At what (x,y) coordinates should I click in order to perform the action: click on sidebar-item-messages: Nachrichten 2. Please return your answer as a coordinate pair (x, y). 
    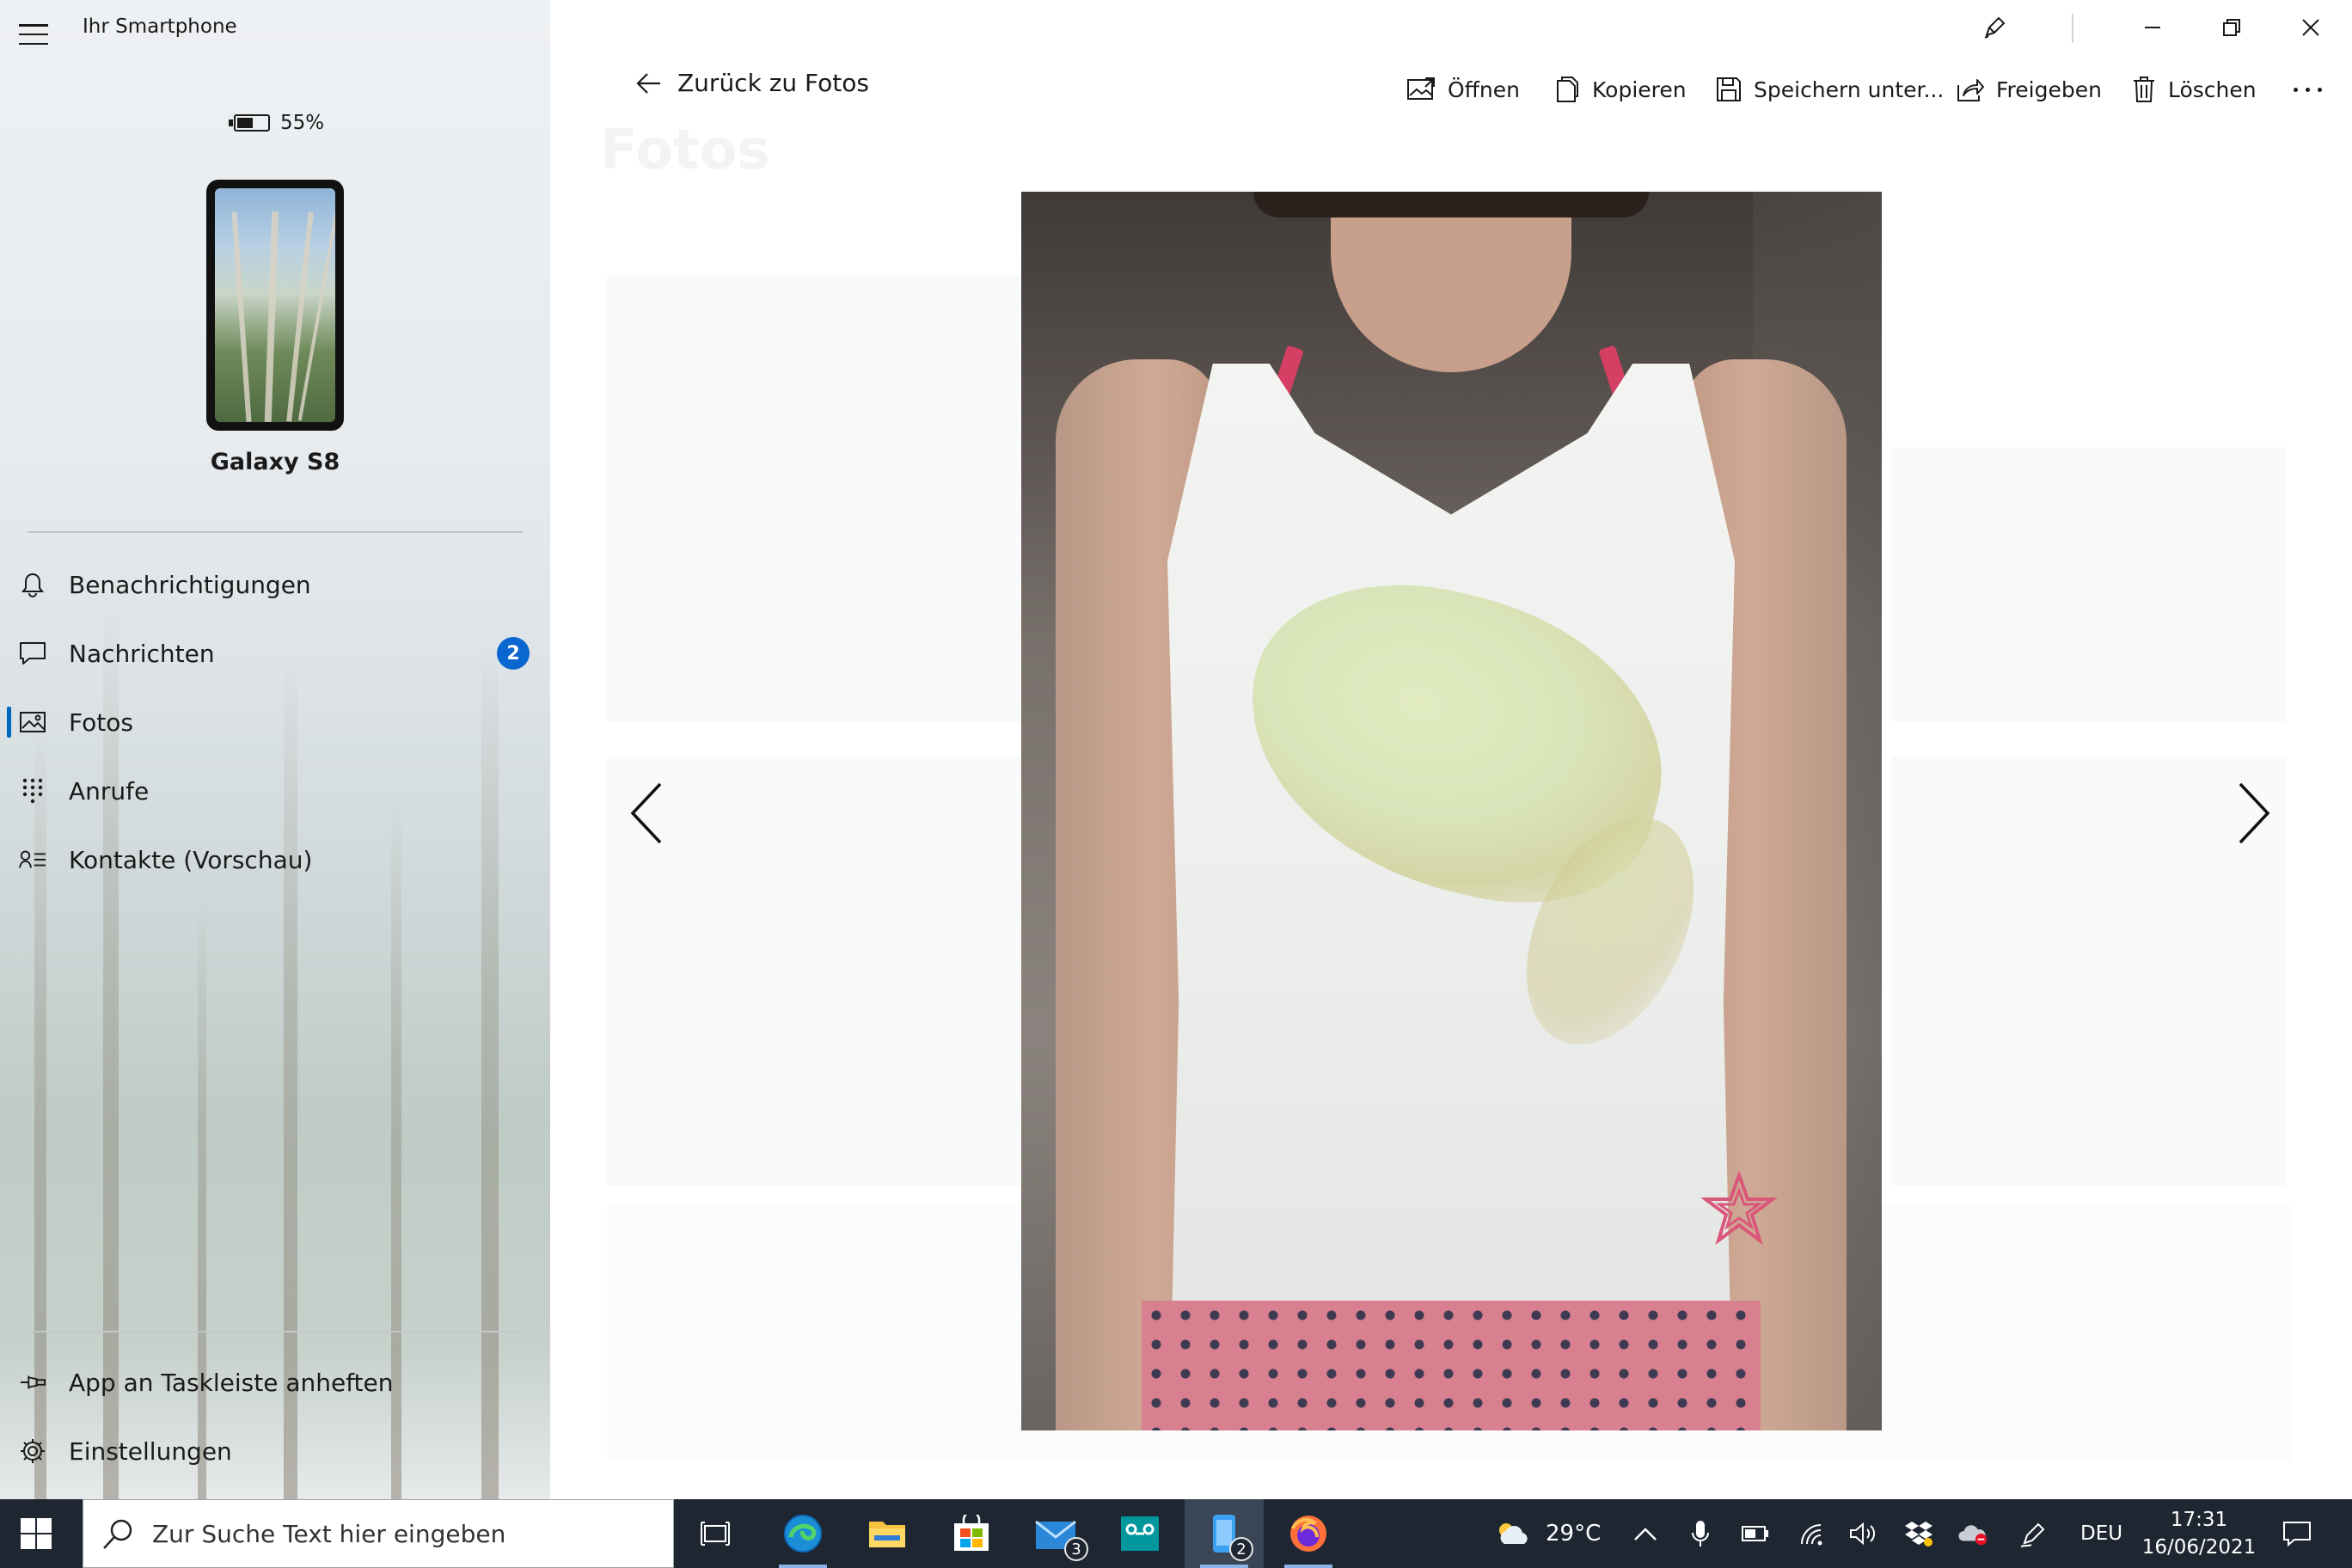
    Looking at the image, I should click on (275, 653).